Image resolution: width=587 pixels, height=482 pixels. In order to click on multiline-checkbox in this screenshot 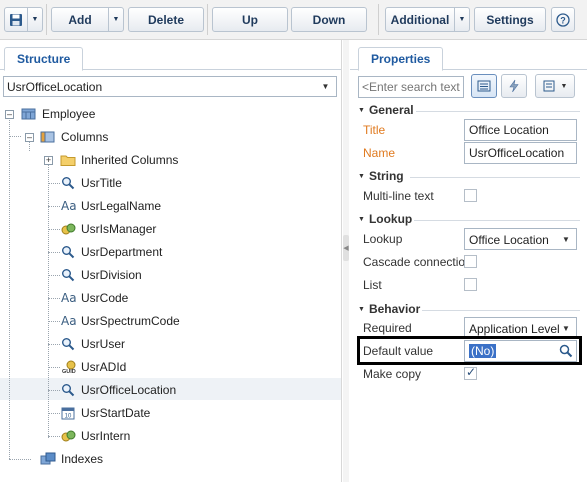, I will do `click(470, 195)`.